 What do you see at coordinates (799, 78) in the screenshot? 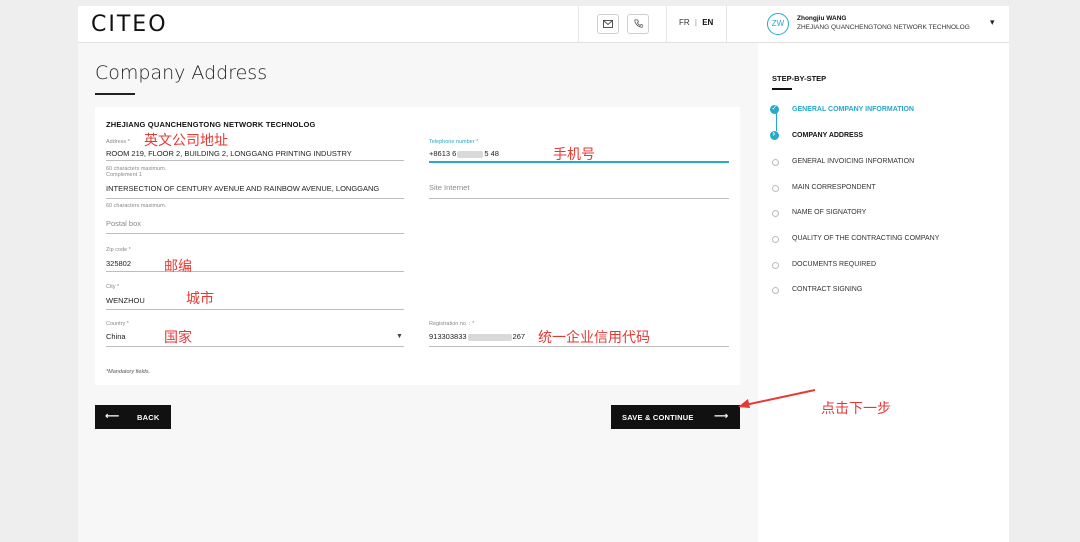
I see `steps-title: STEP-BY-STEP` at bounding box center [799, 78].